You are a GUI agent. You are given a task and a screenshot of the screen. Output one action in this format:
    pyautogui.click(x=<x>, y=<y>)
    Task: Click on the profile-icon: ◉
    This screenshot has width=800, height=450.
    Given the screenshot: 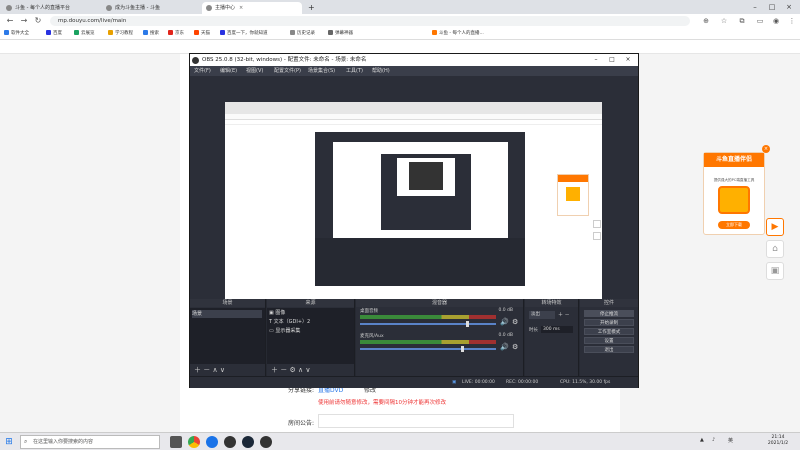 What is the action you would take?
    pyautogui.click(x=776, y=21)
    